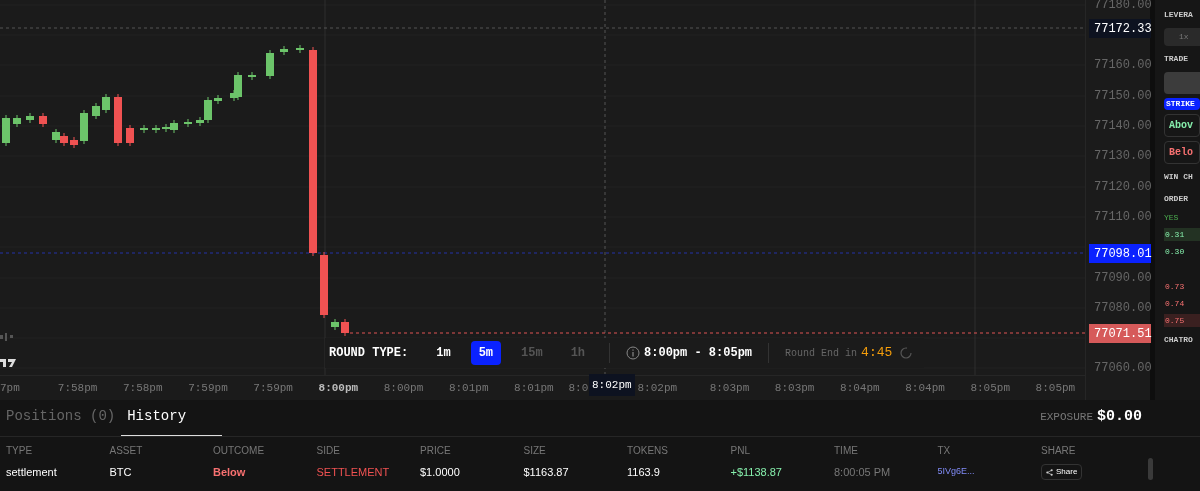  I want to click on price-axis-label: 77080.00, so click(1123, 308).